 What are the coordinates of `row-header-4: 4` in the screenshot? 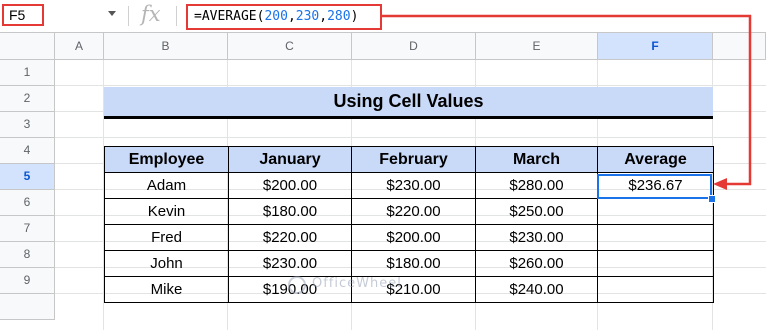 It's located at (27, 151).